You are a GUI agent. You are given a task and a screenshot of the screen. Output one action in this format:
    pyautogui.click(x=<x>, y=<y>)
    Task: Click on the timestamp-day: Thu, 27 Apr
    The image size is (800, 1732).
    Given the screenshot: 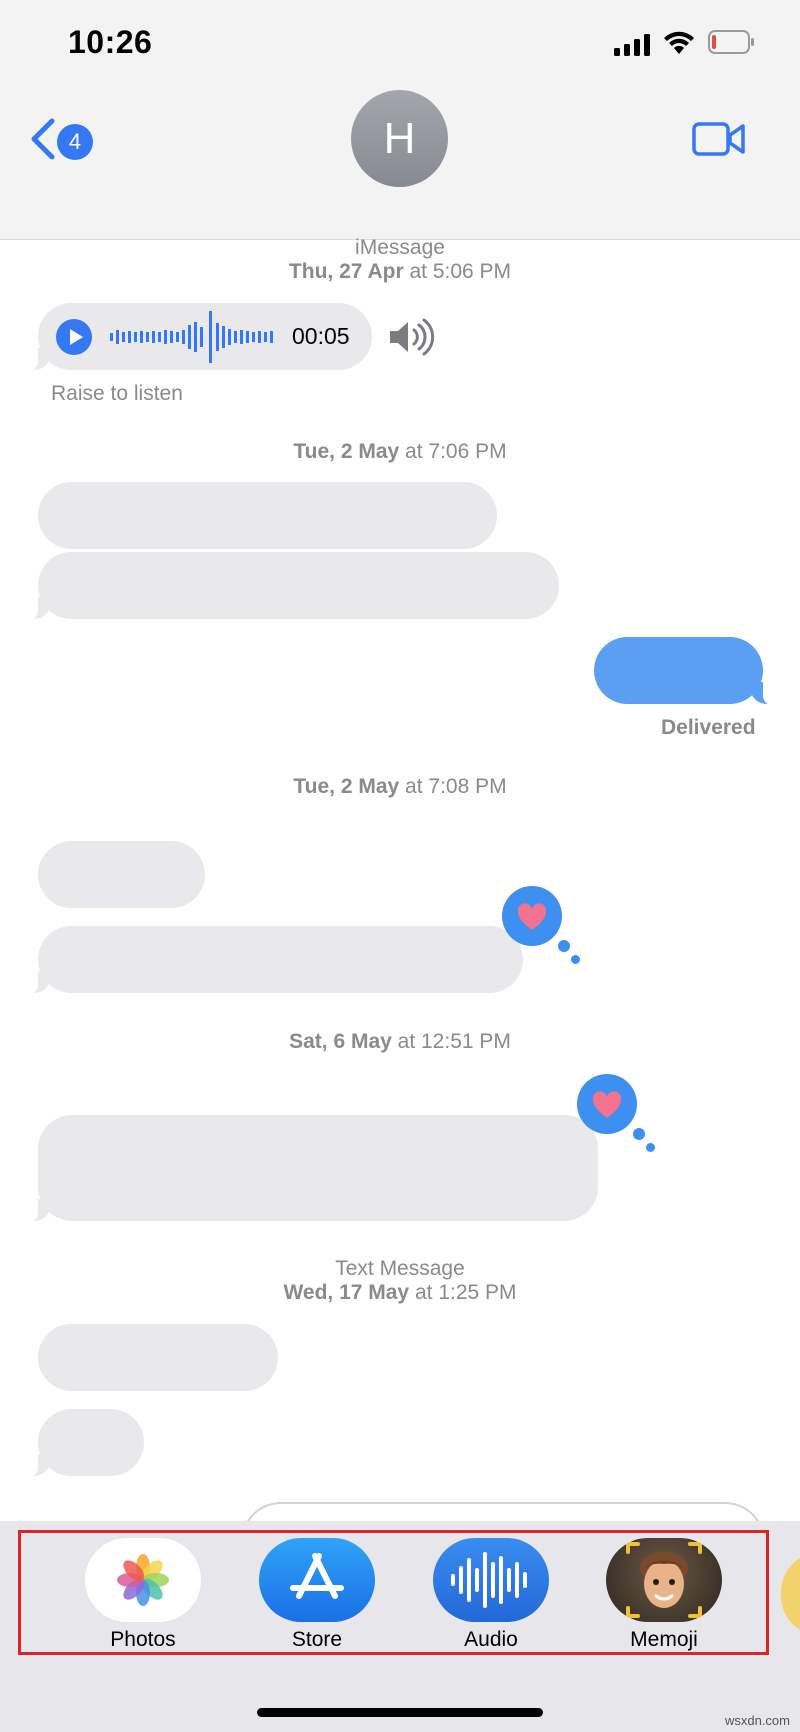 What is the action you would take?
    pyautogui.click(x=346, y=271)
    